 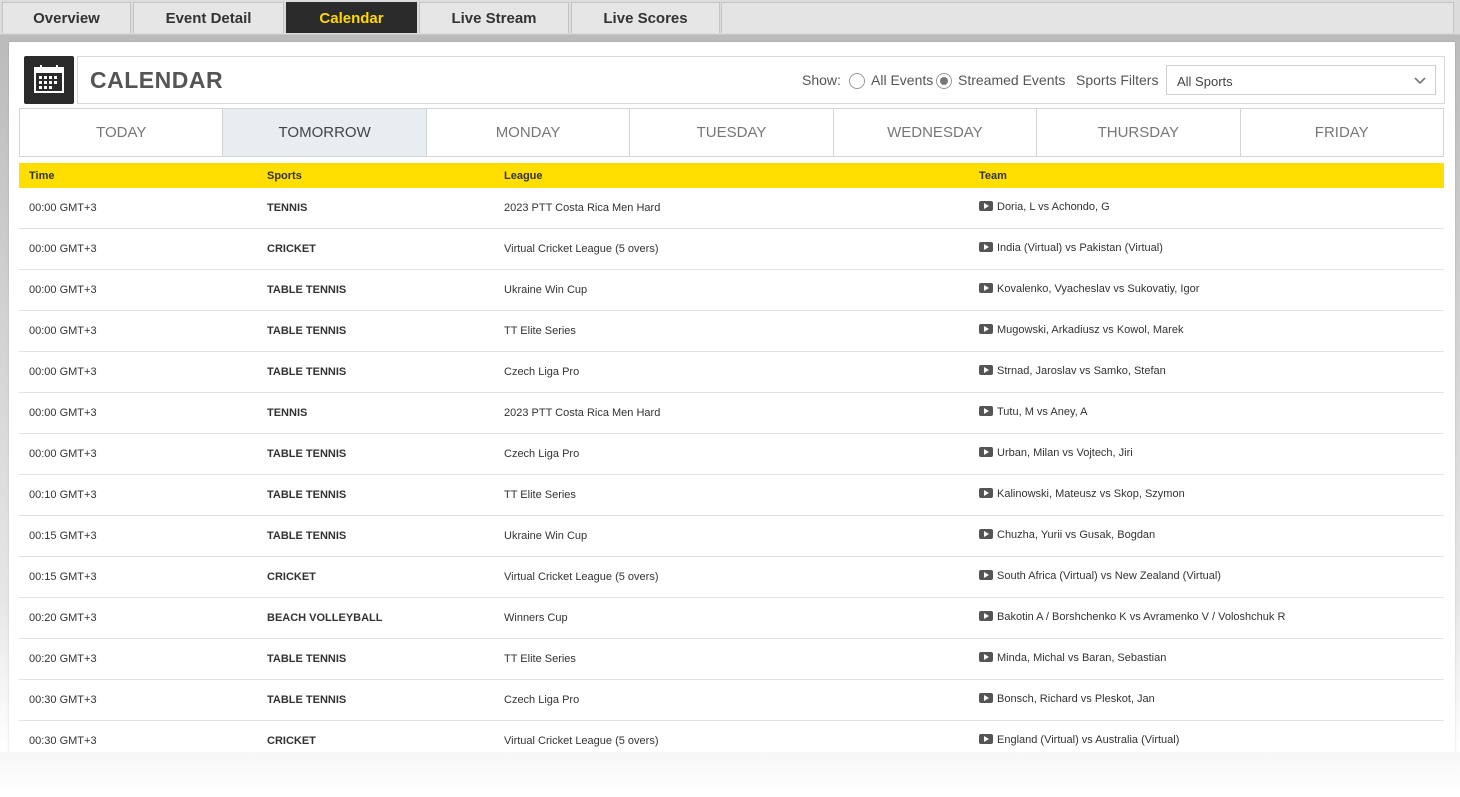 I want to click on event-team: Urban, Milan vs Vojtech, Jiri, so click(x=1056, y=453).